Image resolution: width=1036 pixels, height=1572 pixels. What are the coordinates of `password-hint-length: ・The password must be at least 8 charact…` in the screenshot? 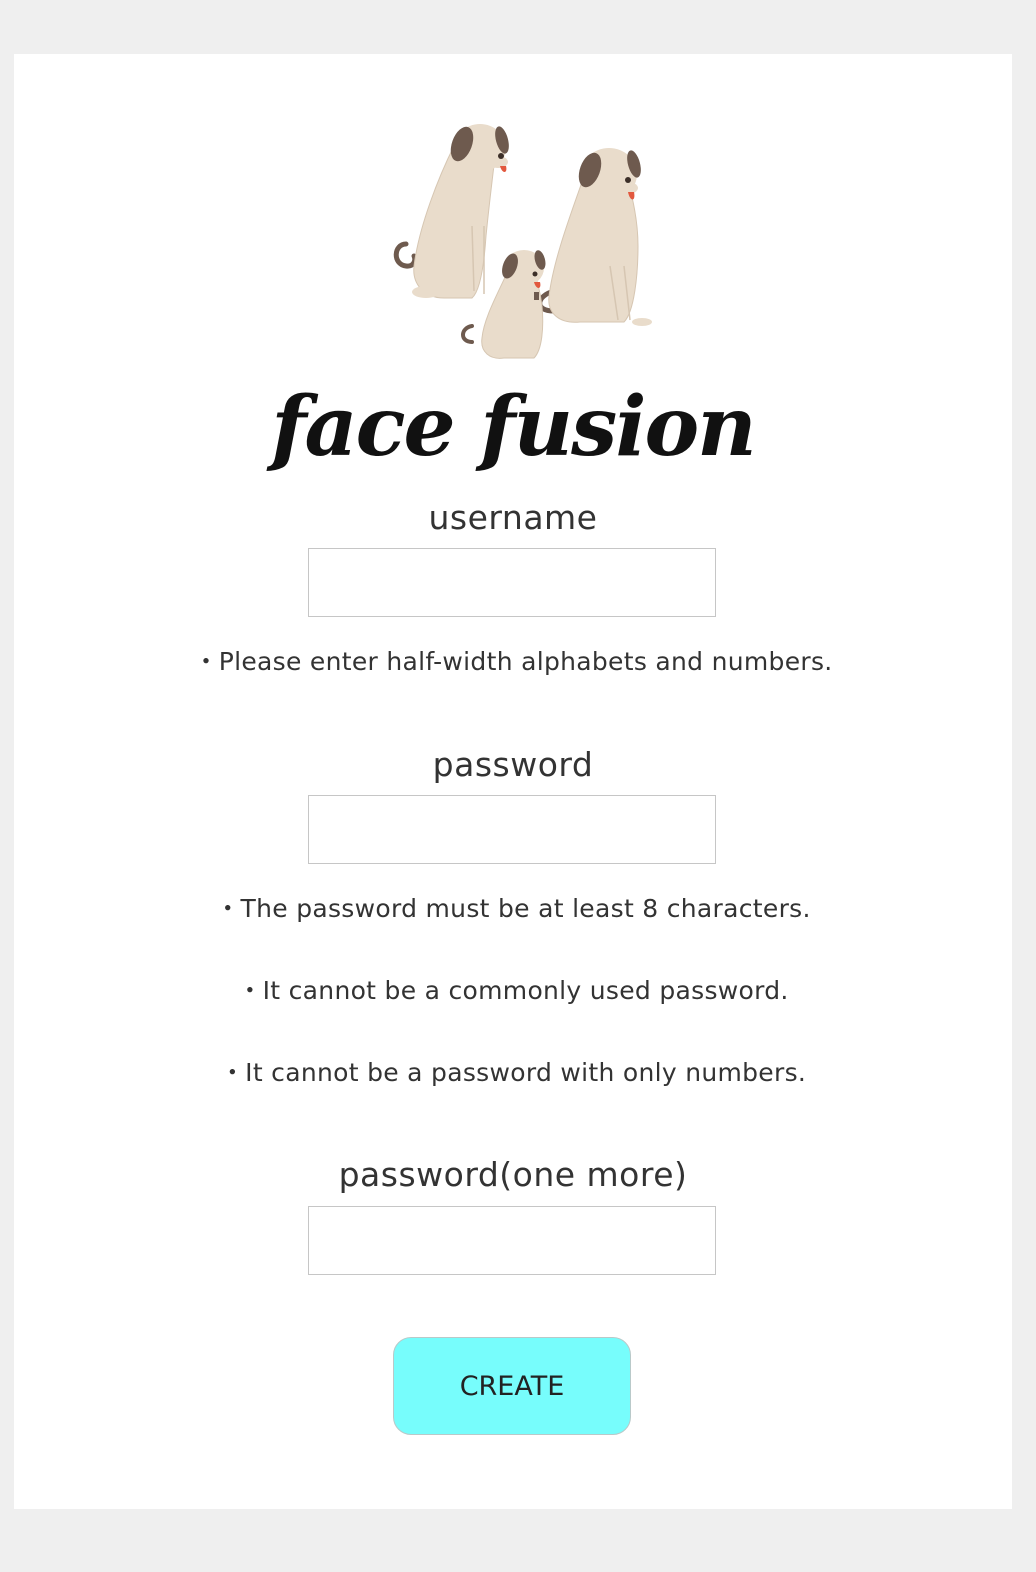 It's located at (513, 908).